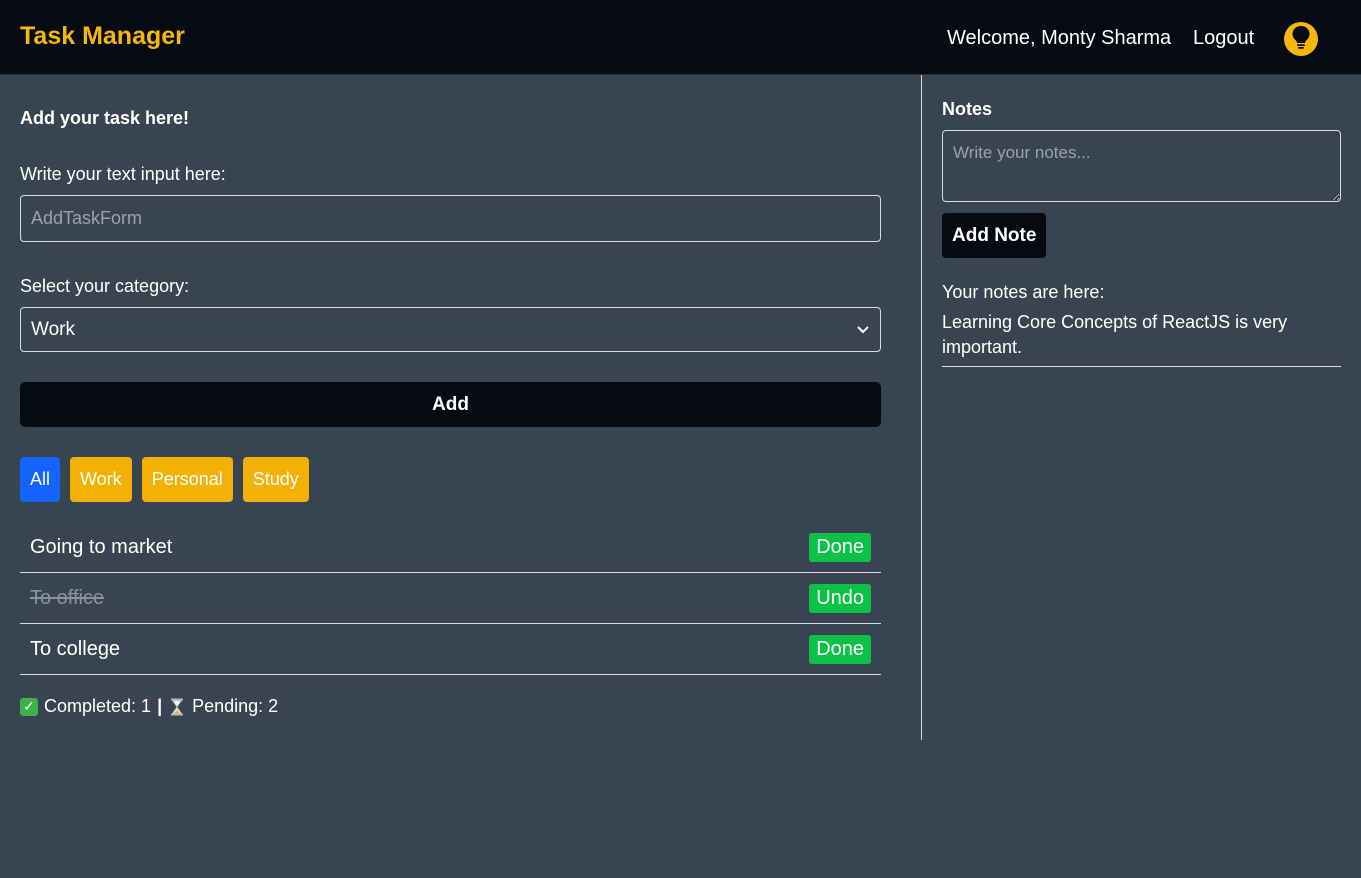 This screenshot has height=878, width=1361. What do you see at coordinates (275, 479) in the screenshot?
I see `filter-study-button: Study` at bounding box center [275, 479].